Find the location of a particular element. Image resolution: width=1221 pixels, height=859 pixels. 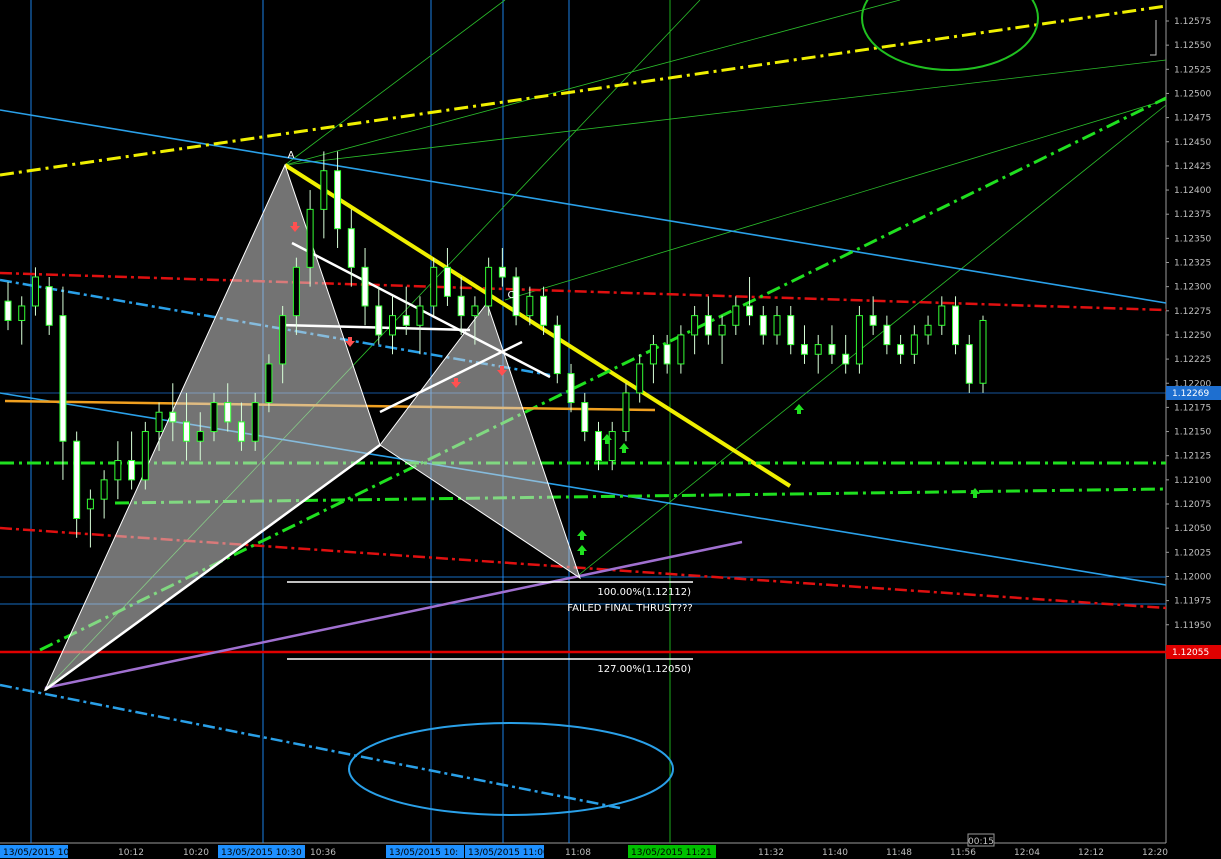

y-tick-label-25: 1.11950 is located at coordinates (1192, 626).